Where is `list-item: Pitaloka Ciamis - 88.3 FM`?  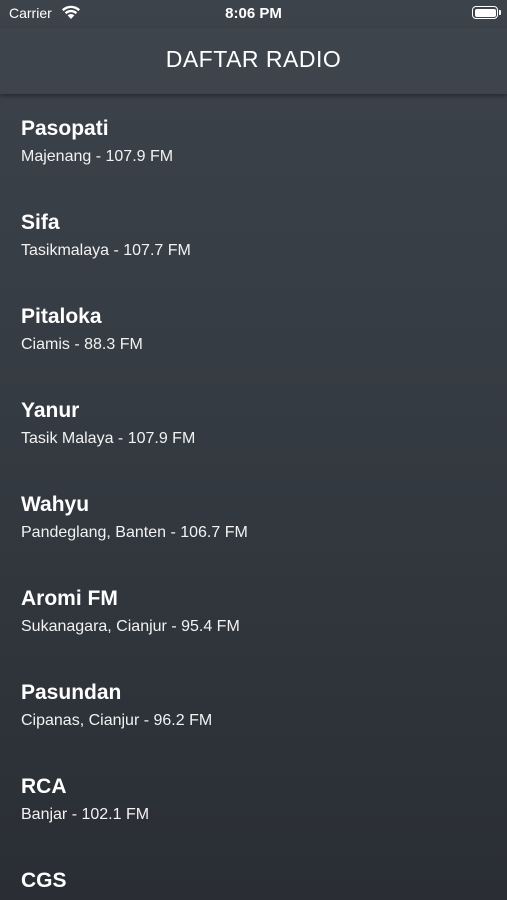
list-item: Pitaloka Ciamis - 88.3 FM is located at coordinates (253, 329).